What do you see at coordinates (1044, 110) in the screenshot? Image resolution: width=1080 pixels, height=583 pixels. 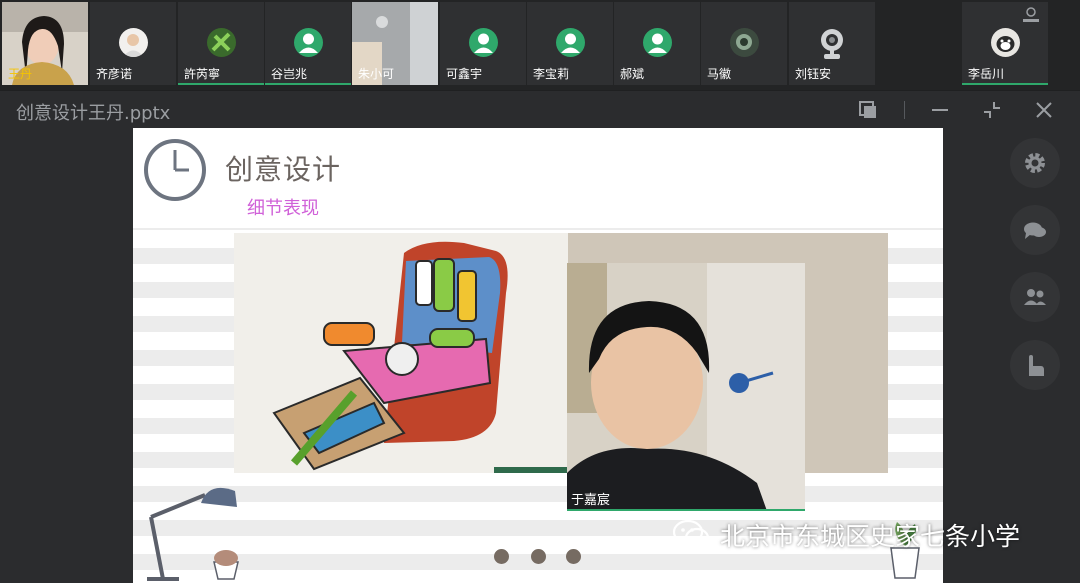 I see `close-icon` at bounding box center [1044, 110].